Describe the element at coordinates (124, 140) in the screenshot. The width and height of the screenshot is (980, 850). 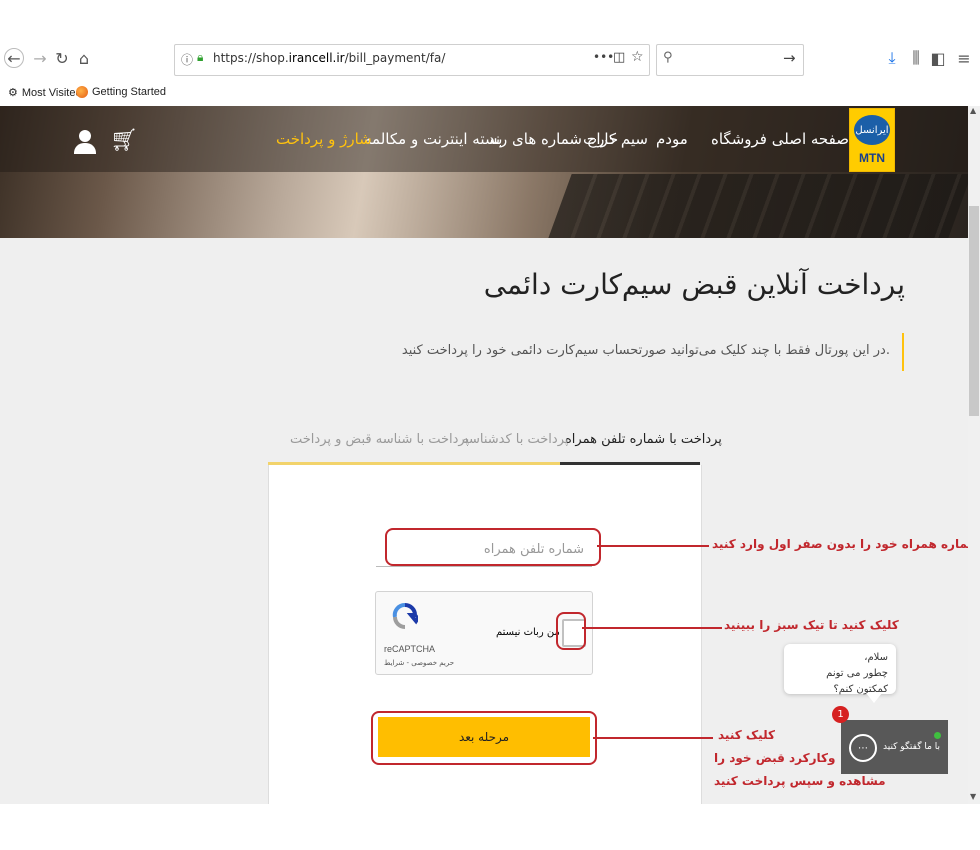
I see `cart-icon: 🛒︎` at that location.